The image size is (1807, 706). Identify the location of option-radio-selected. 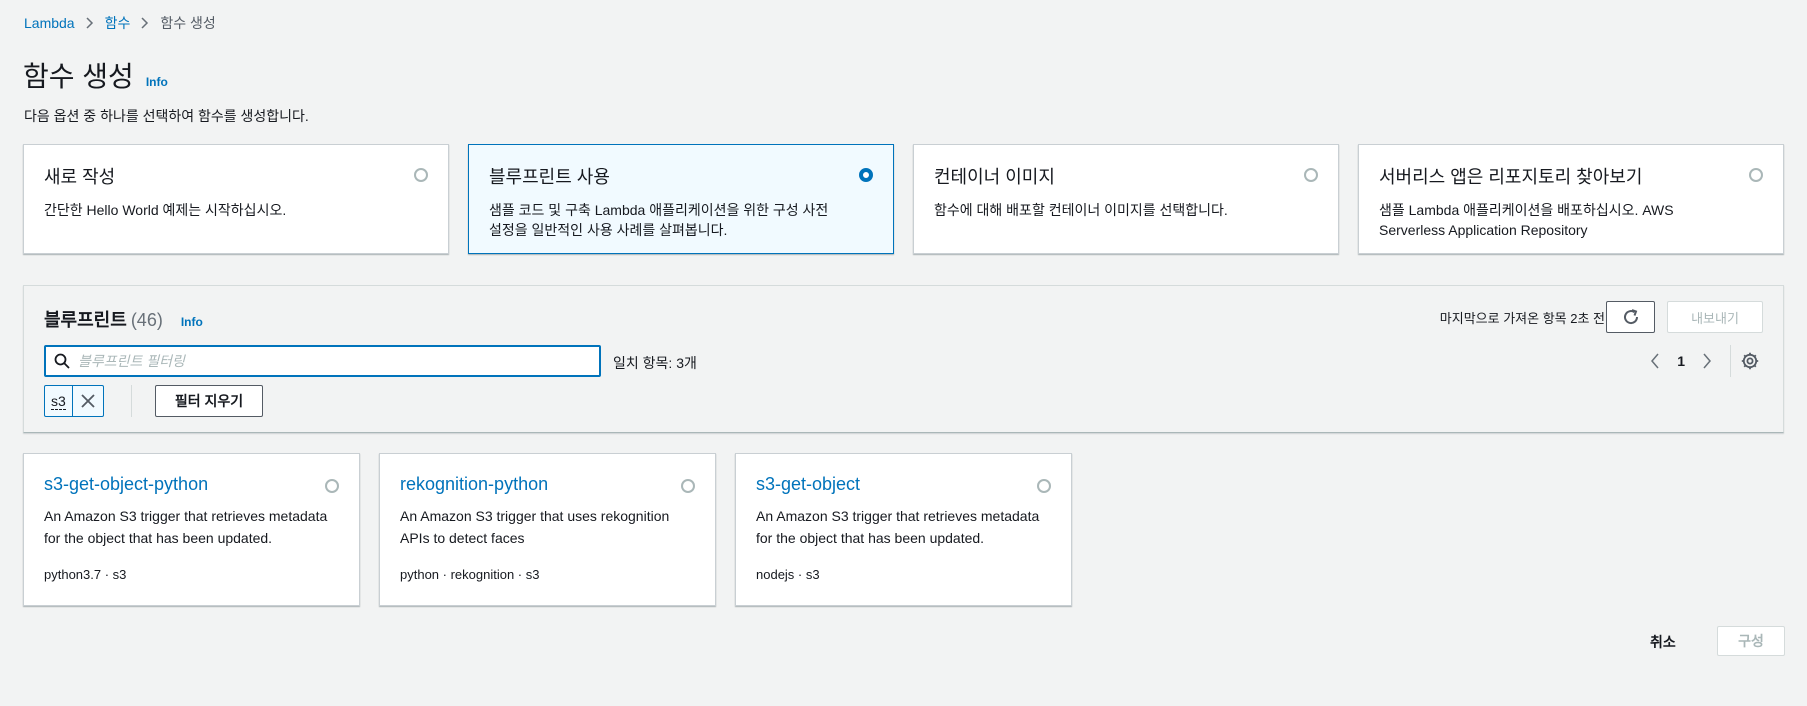
(866, 175).